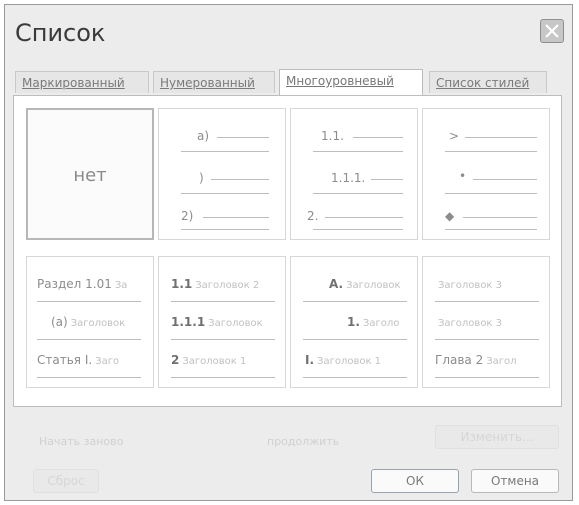  Describe the element at coordinates (215, 284) in the screenshot. I see `heading-sample: 1.1 Заголовок 2` at that location.